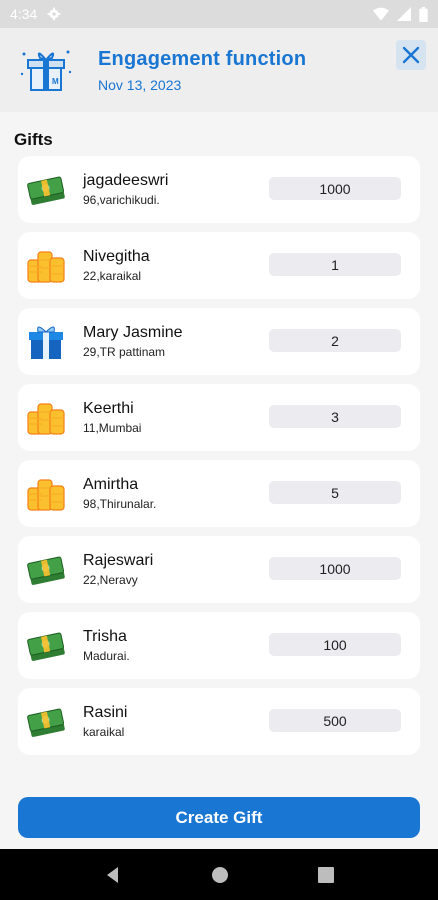 This screenshot has width=438, height=900. I want to click on gift-card: jagadeeswri 96,varichikudi. 1000, so click(219, 189).